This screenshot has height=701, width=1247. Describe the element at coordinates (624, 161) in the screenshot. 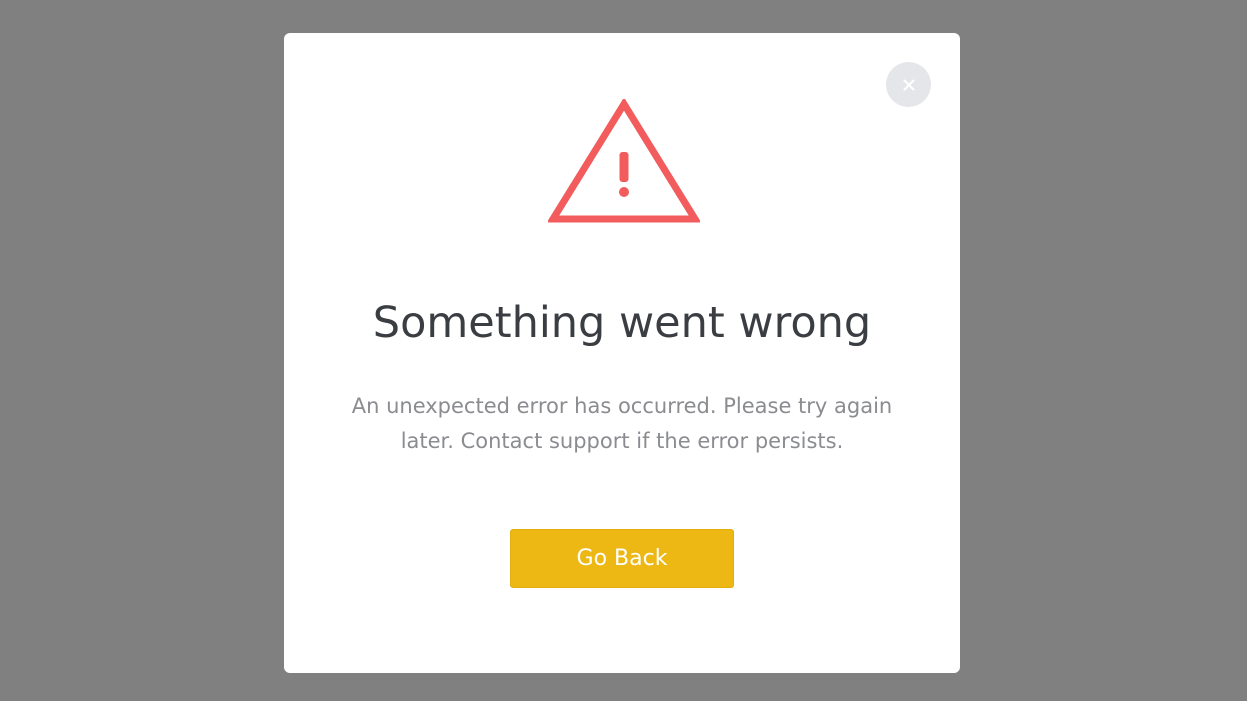

I see `warning-triangle-icon` at that location.